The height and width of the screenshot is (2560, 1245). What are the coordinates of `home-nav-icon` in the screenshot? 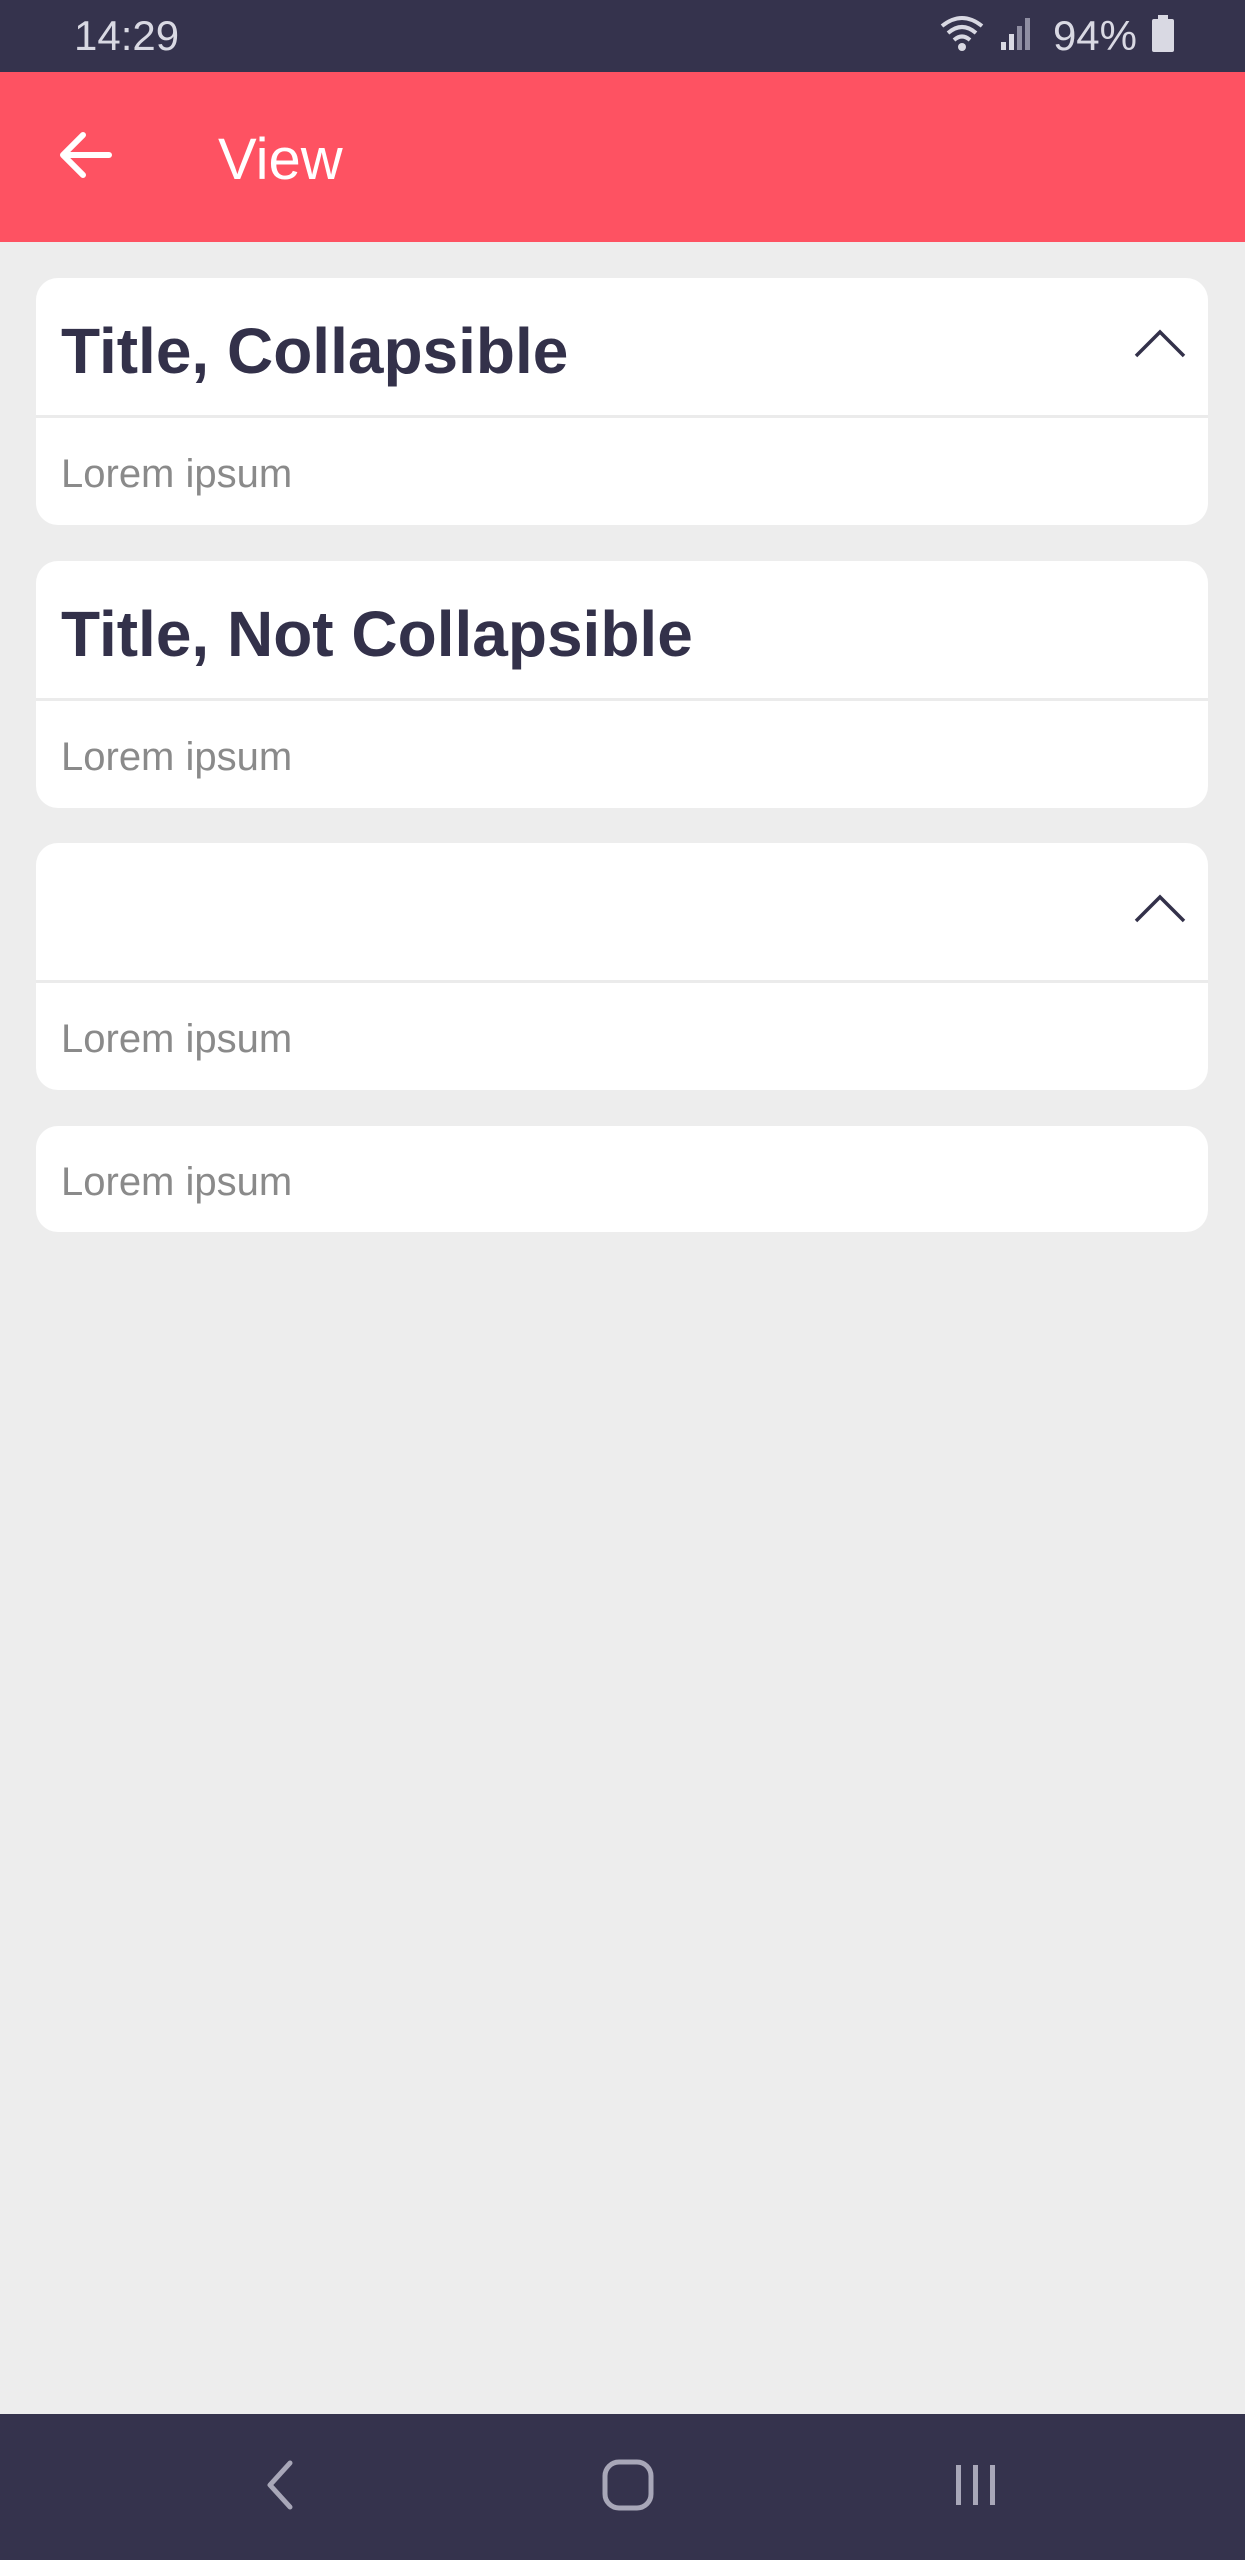 It's located at (628, 2487).